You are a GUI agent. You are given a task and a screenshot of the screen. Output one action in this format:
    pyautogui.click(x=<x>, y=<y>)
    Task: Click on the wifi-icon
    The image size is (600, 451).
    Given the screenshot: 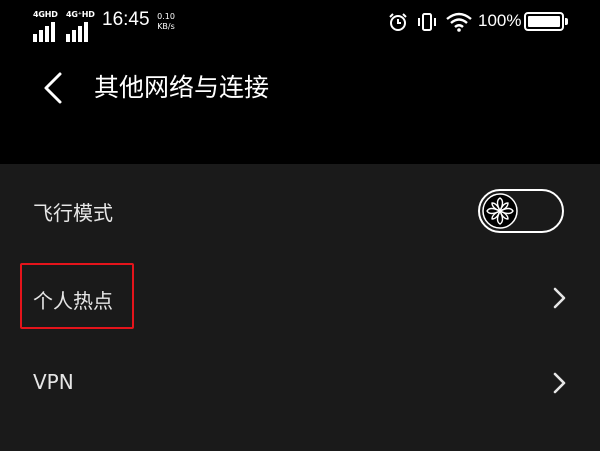 What is the action you would take?
    pyautogui.click(x=459, y=22)
    